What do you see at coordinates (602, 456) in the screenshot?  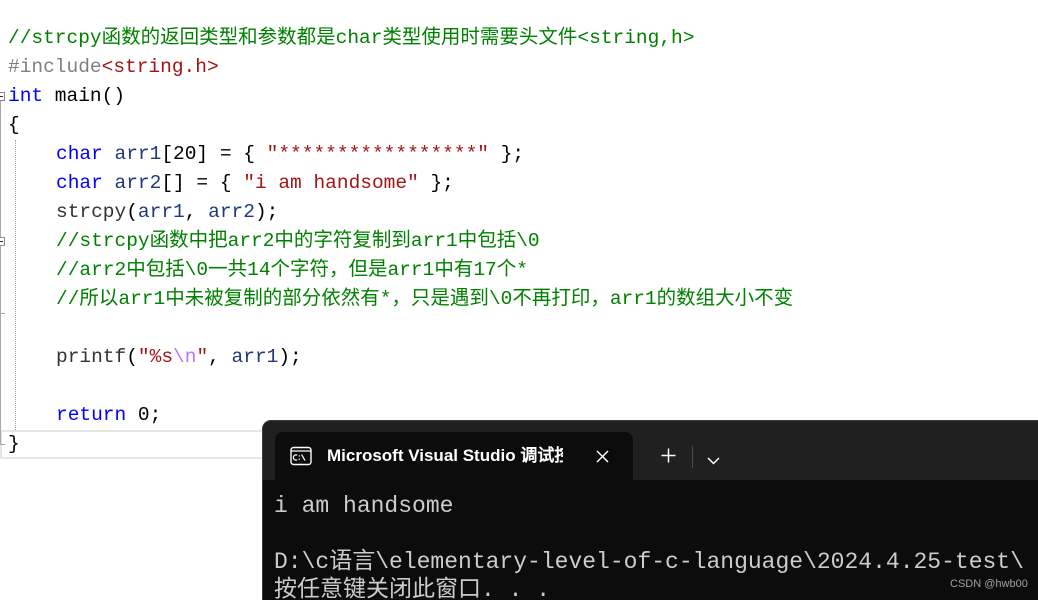 I see `close-icon` at bounding box center [602, 456].